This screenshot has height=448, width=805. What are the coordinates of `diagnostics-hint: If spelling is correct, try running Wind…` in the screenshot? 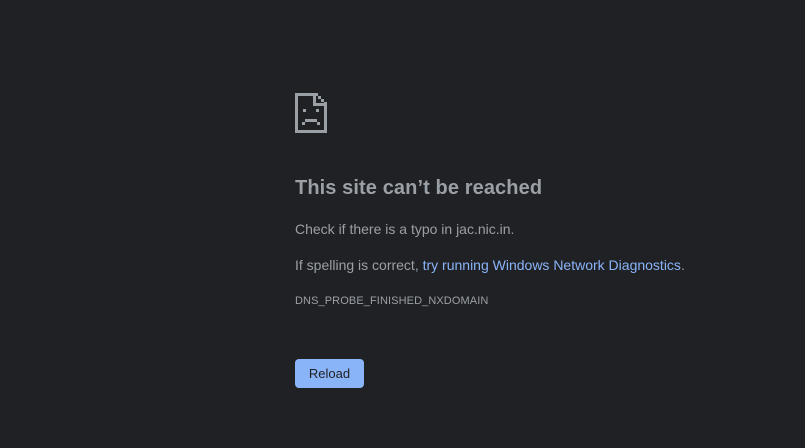 It's located at (490, 265).